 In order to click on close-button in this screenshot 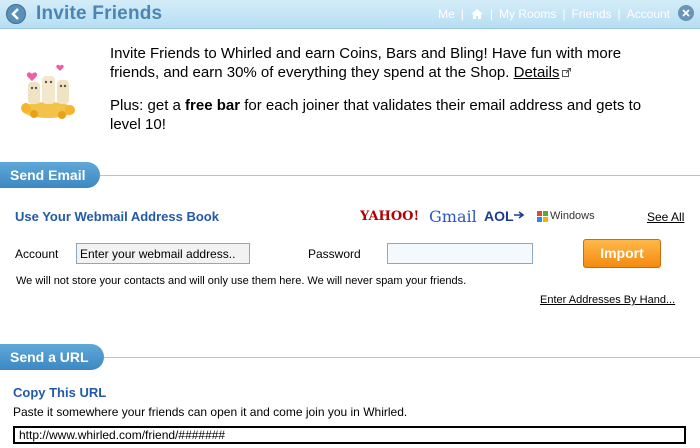, I will do `click(686, 13)`.